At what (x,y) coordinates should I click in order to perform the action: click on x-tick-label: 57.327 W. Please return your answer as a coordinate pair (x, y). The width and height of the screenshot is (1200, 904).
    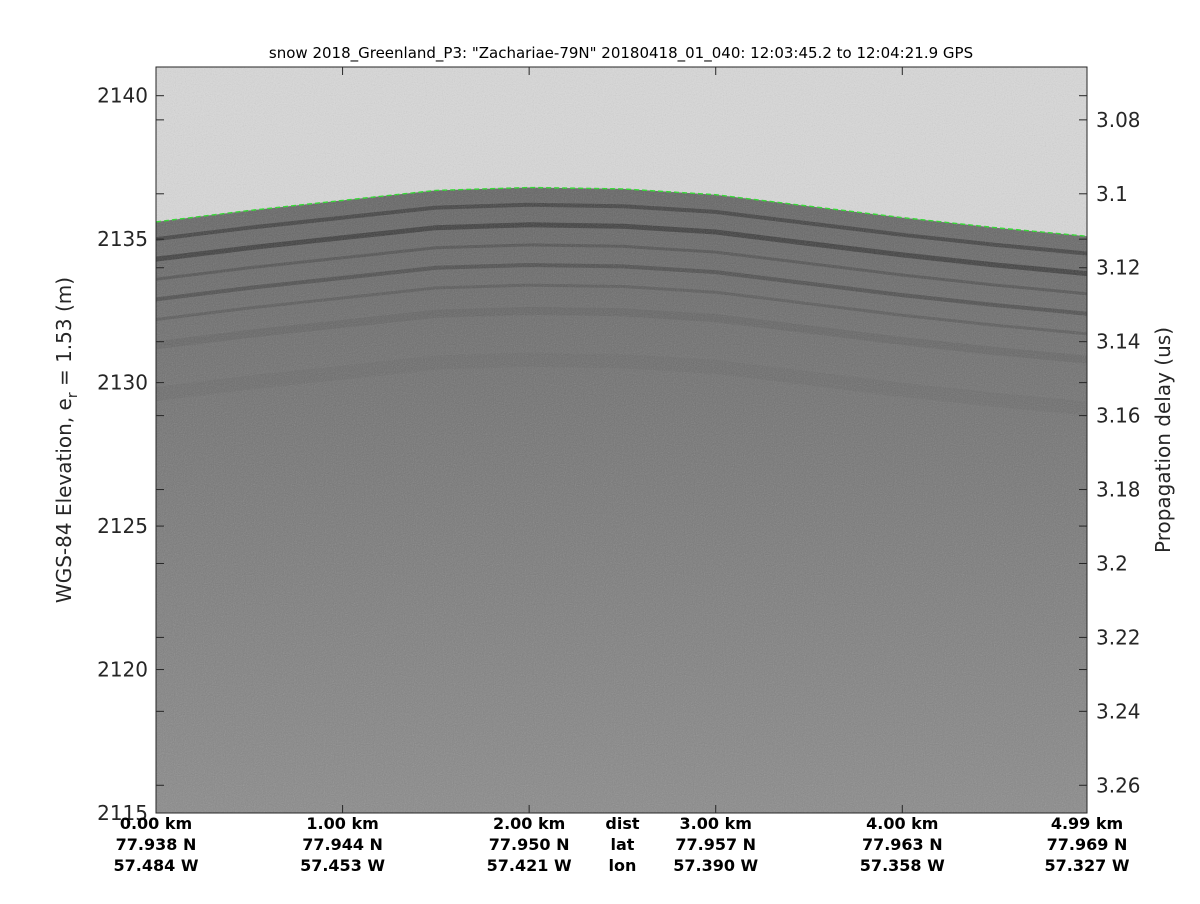
    Looking at the image, I should click on (1087, 865).